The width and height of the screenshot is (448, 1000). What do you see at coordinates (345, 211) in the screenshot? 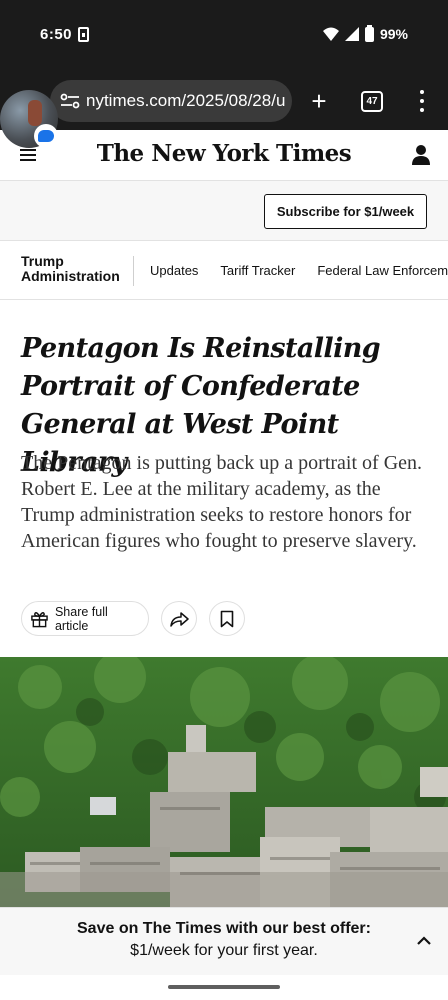
I see `subscribe-button: Subscribe for $1/week` at bounding box center [345, 211].